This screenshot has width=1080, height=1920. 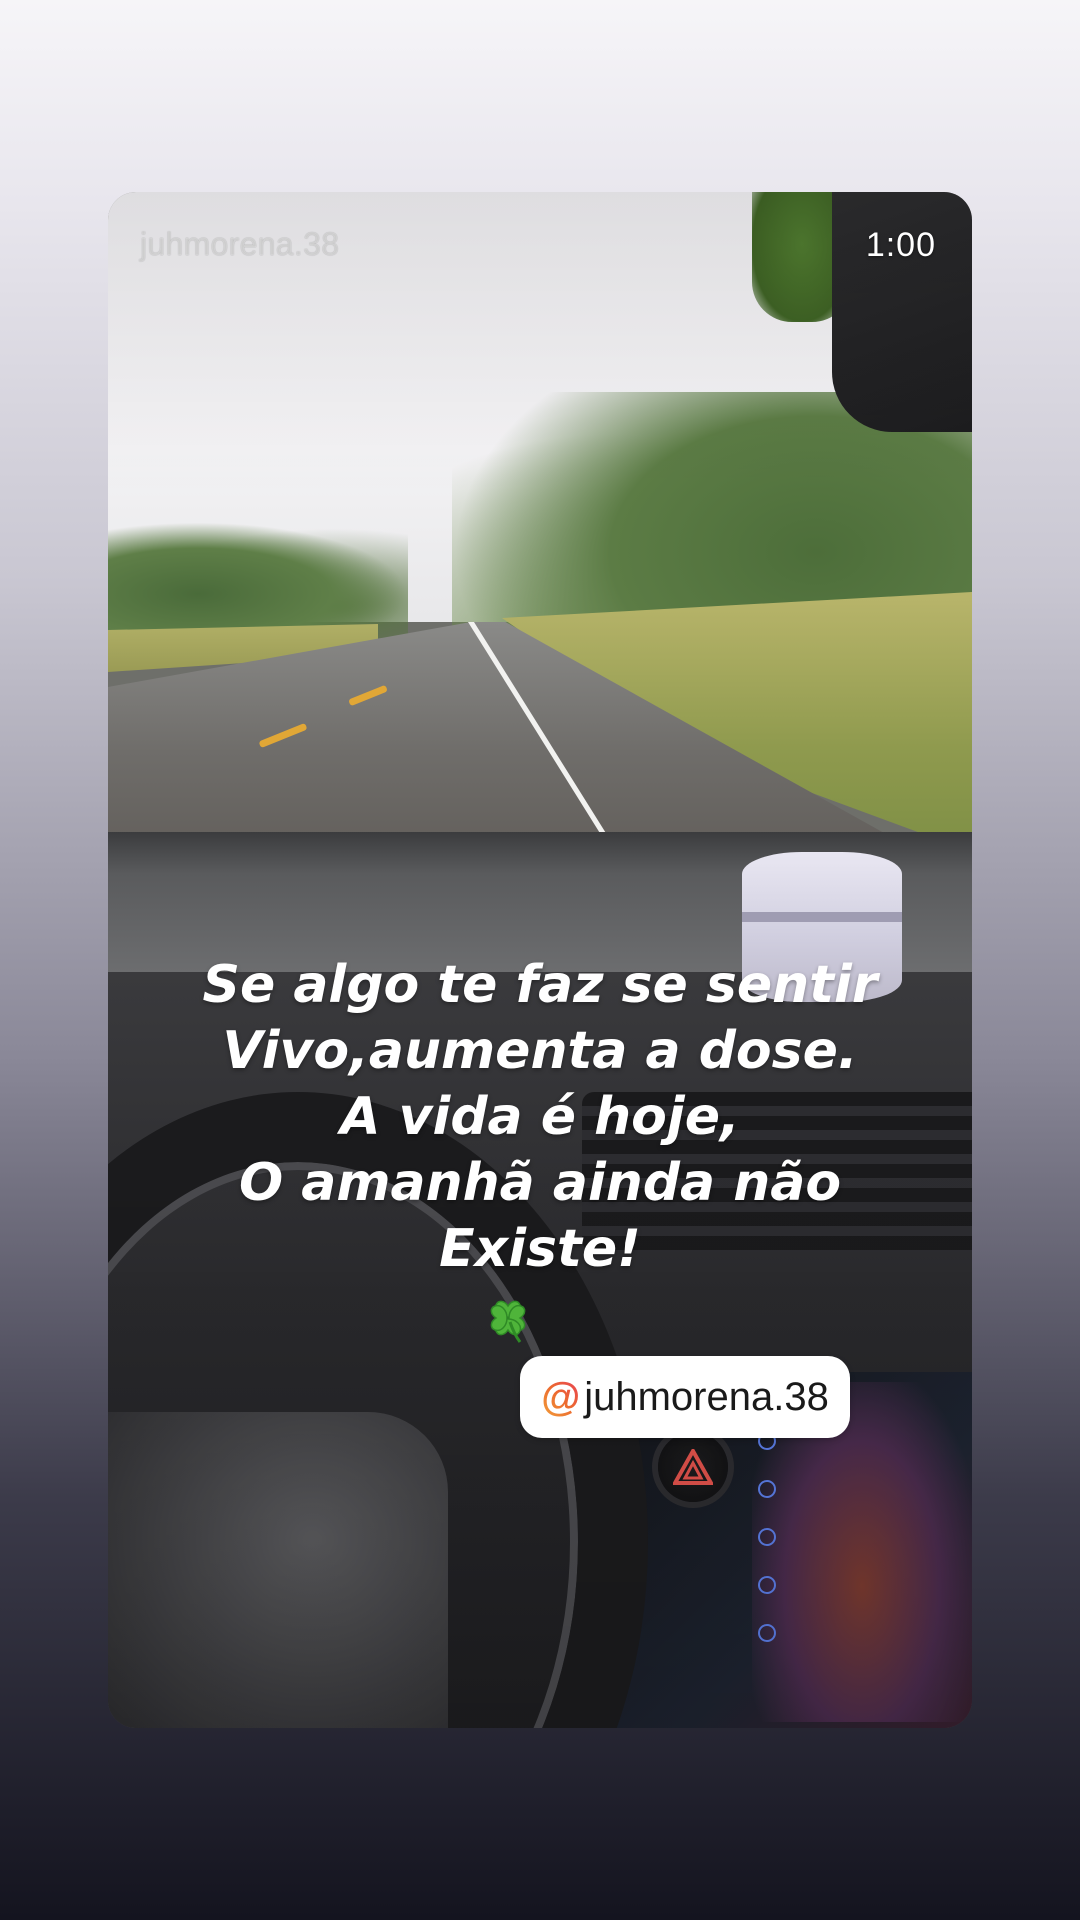 I want to click on mention-sticker: @ juhmorena.38, so click(x=685, y=1397).